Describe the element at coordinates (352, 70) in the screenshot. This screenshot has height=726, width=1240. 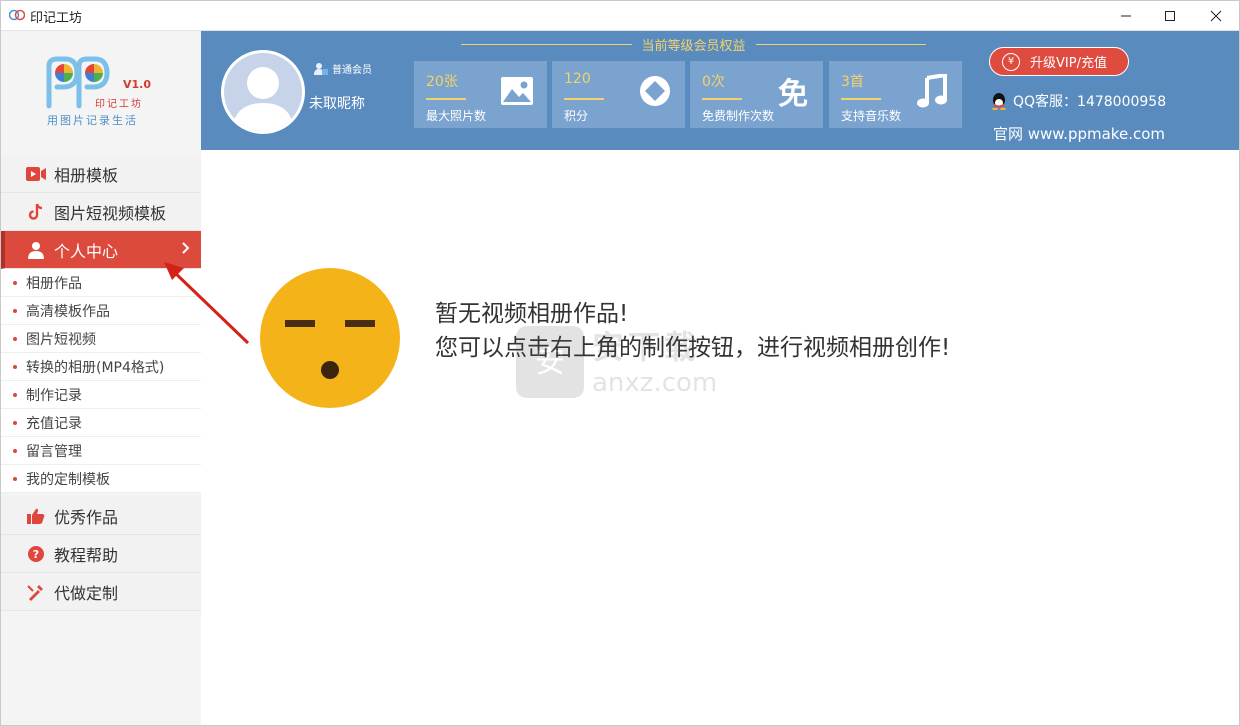
I see `member-level-text: 普通会员` at that location.